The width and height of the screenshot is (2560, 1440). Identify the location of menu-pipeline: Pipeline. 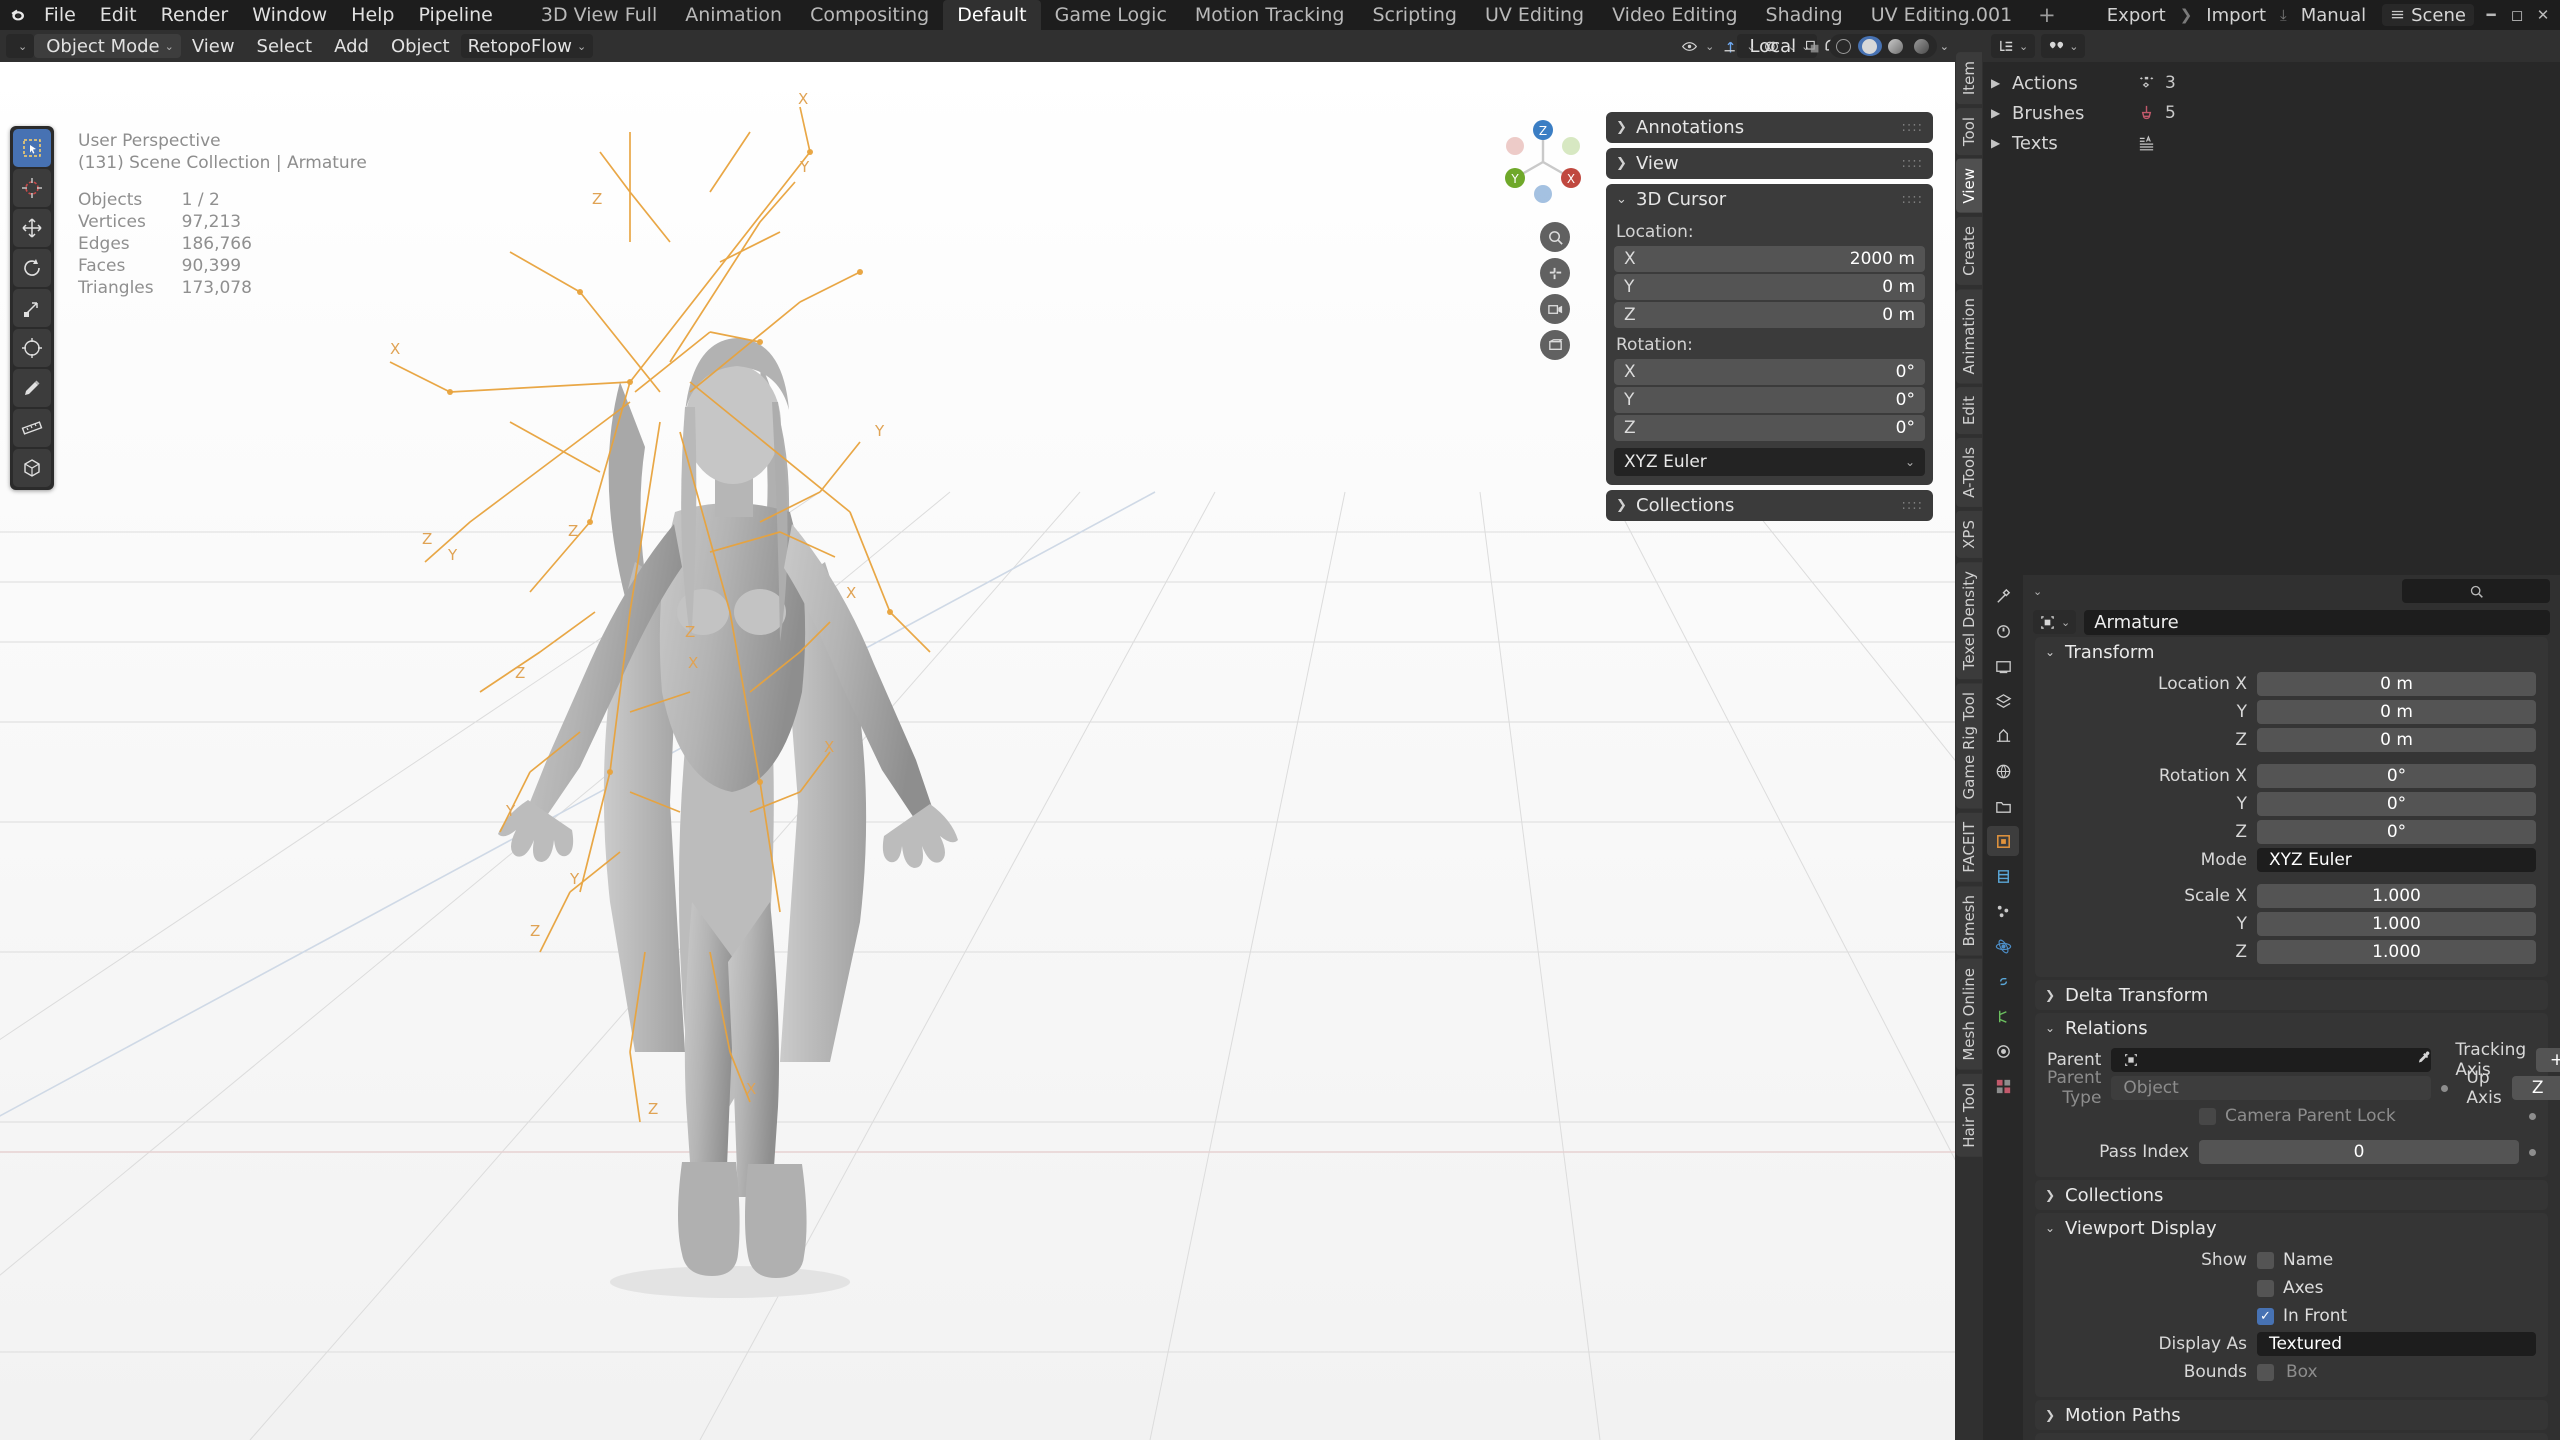
(456, 15).